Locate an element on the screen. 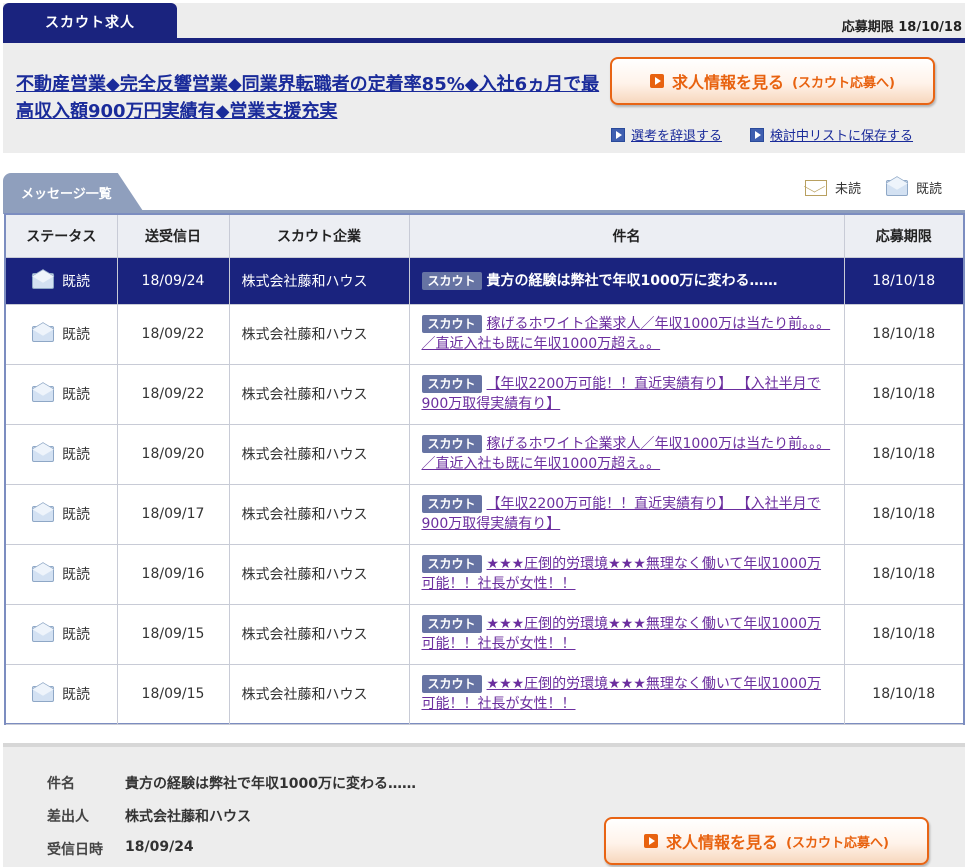  save-to-list-label: 検討中リストに保存する is located at coordinates (842, 136).